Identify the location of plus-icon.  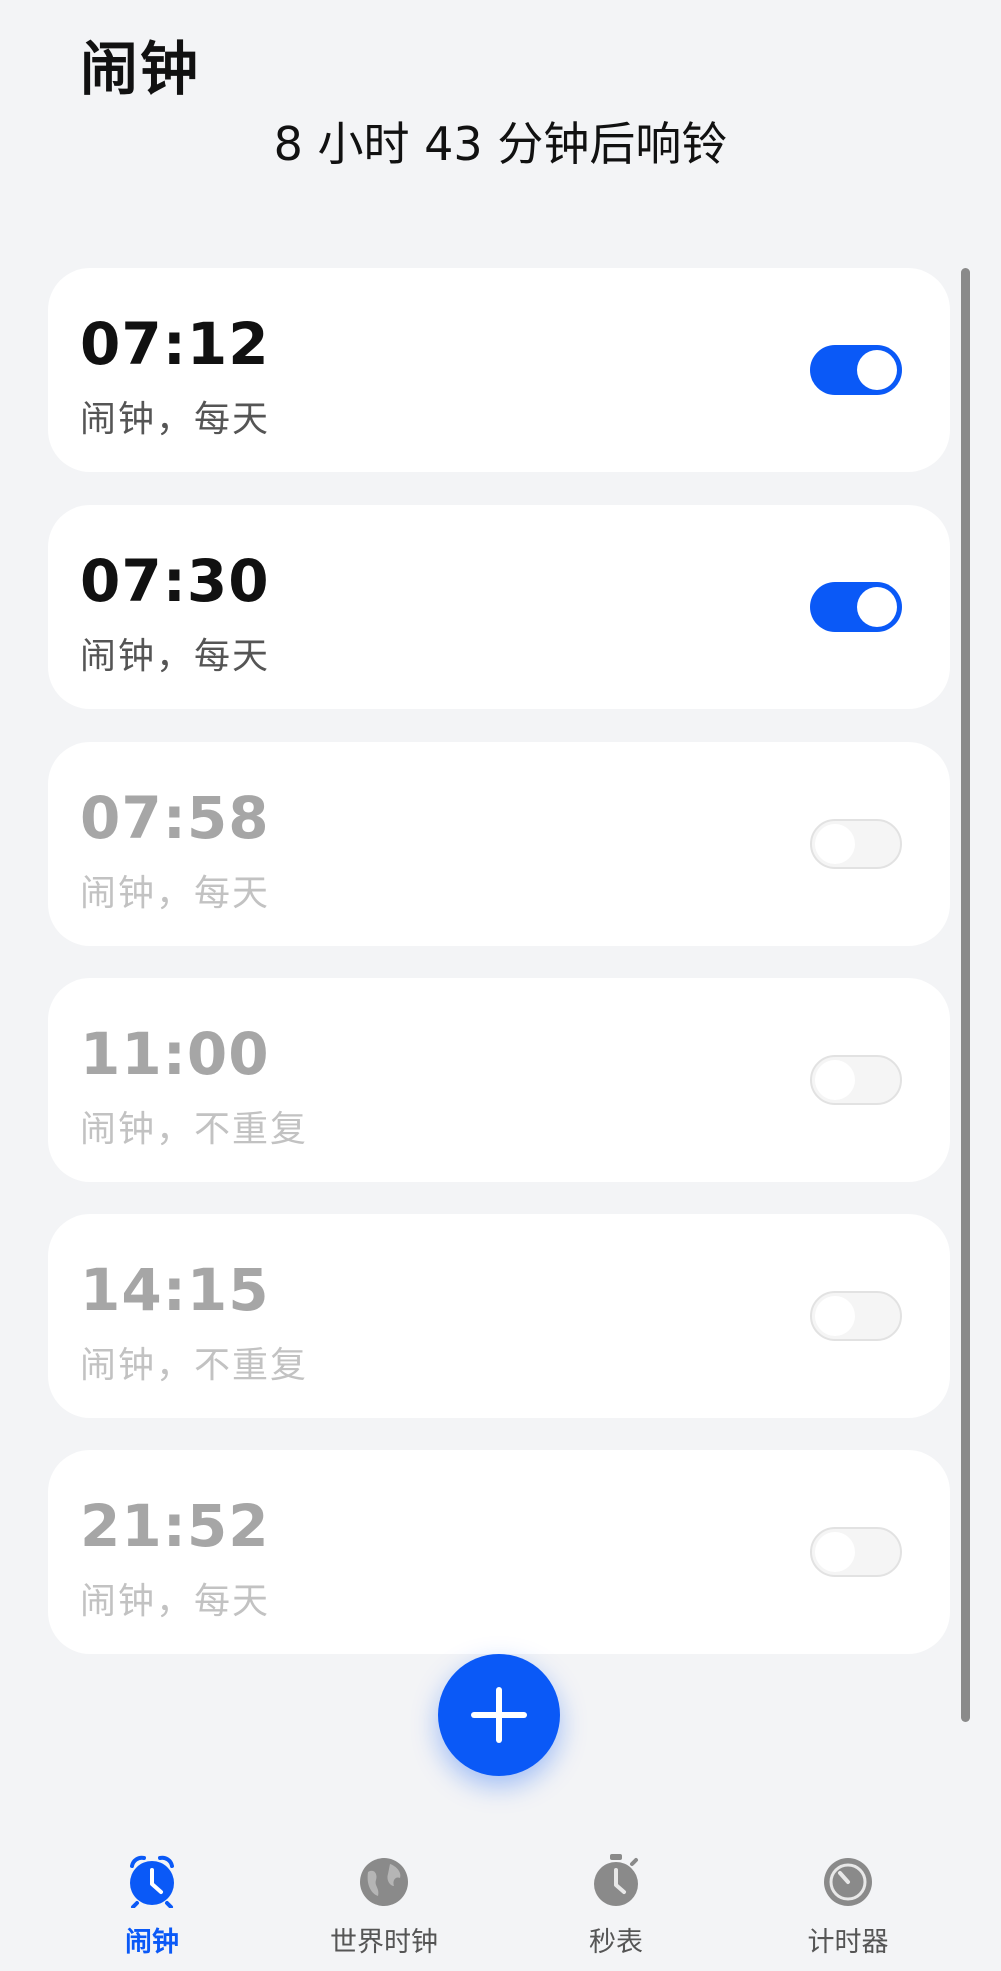
(499, 1715).